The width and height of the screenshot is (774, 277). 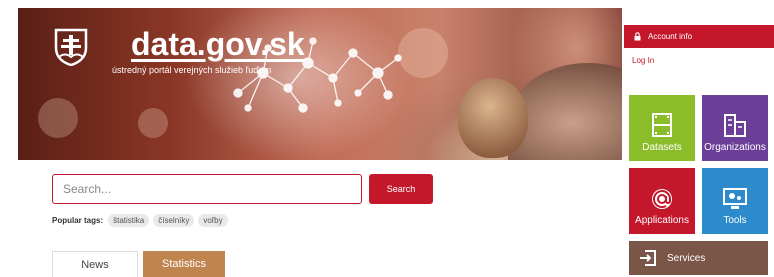 I want to click on account-info-label: Account info, so click(x=670, y=36).